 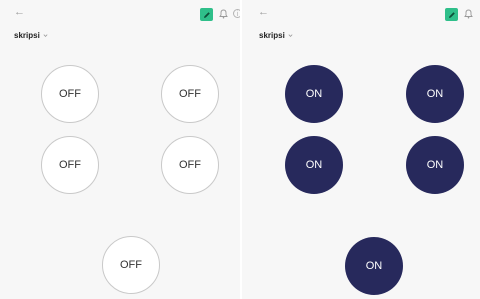 I want to click on top-bar: ← i, so click(x=121, y=13).